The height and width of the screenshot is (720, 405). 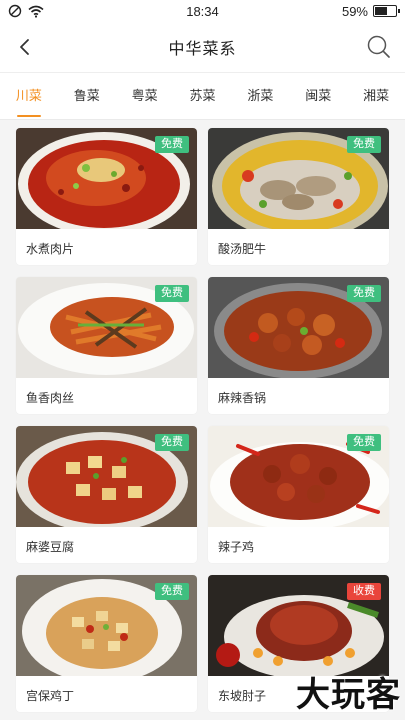 What do you see at coordinates (106, 494) in the screenshot?
I see `dish-card: 免费 麻婆豆腐` at bounding box center [106, 494].